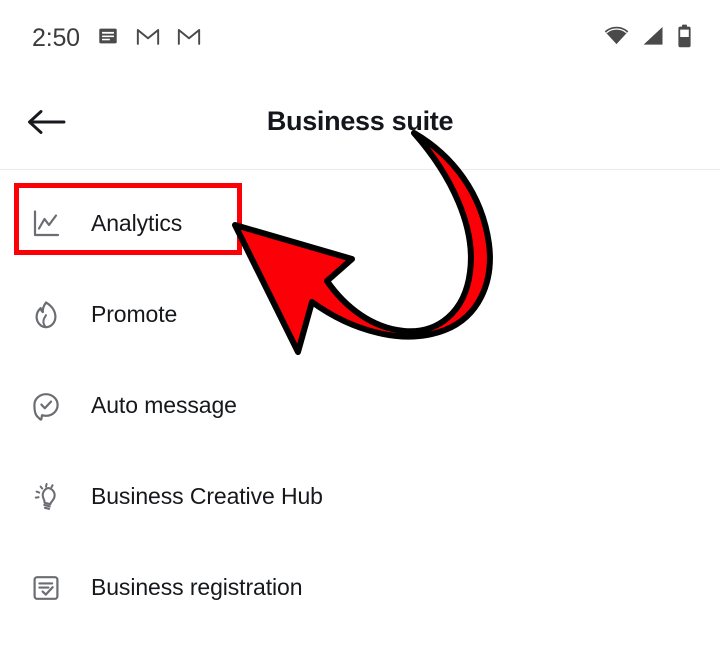 This screenshot has height=655, width=720. What do you see at coordinates (134, 314) in the screenshot?
I see `menu-item-label: Promote` at bounding box center [134, 314].